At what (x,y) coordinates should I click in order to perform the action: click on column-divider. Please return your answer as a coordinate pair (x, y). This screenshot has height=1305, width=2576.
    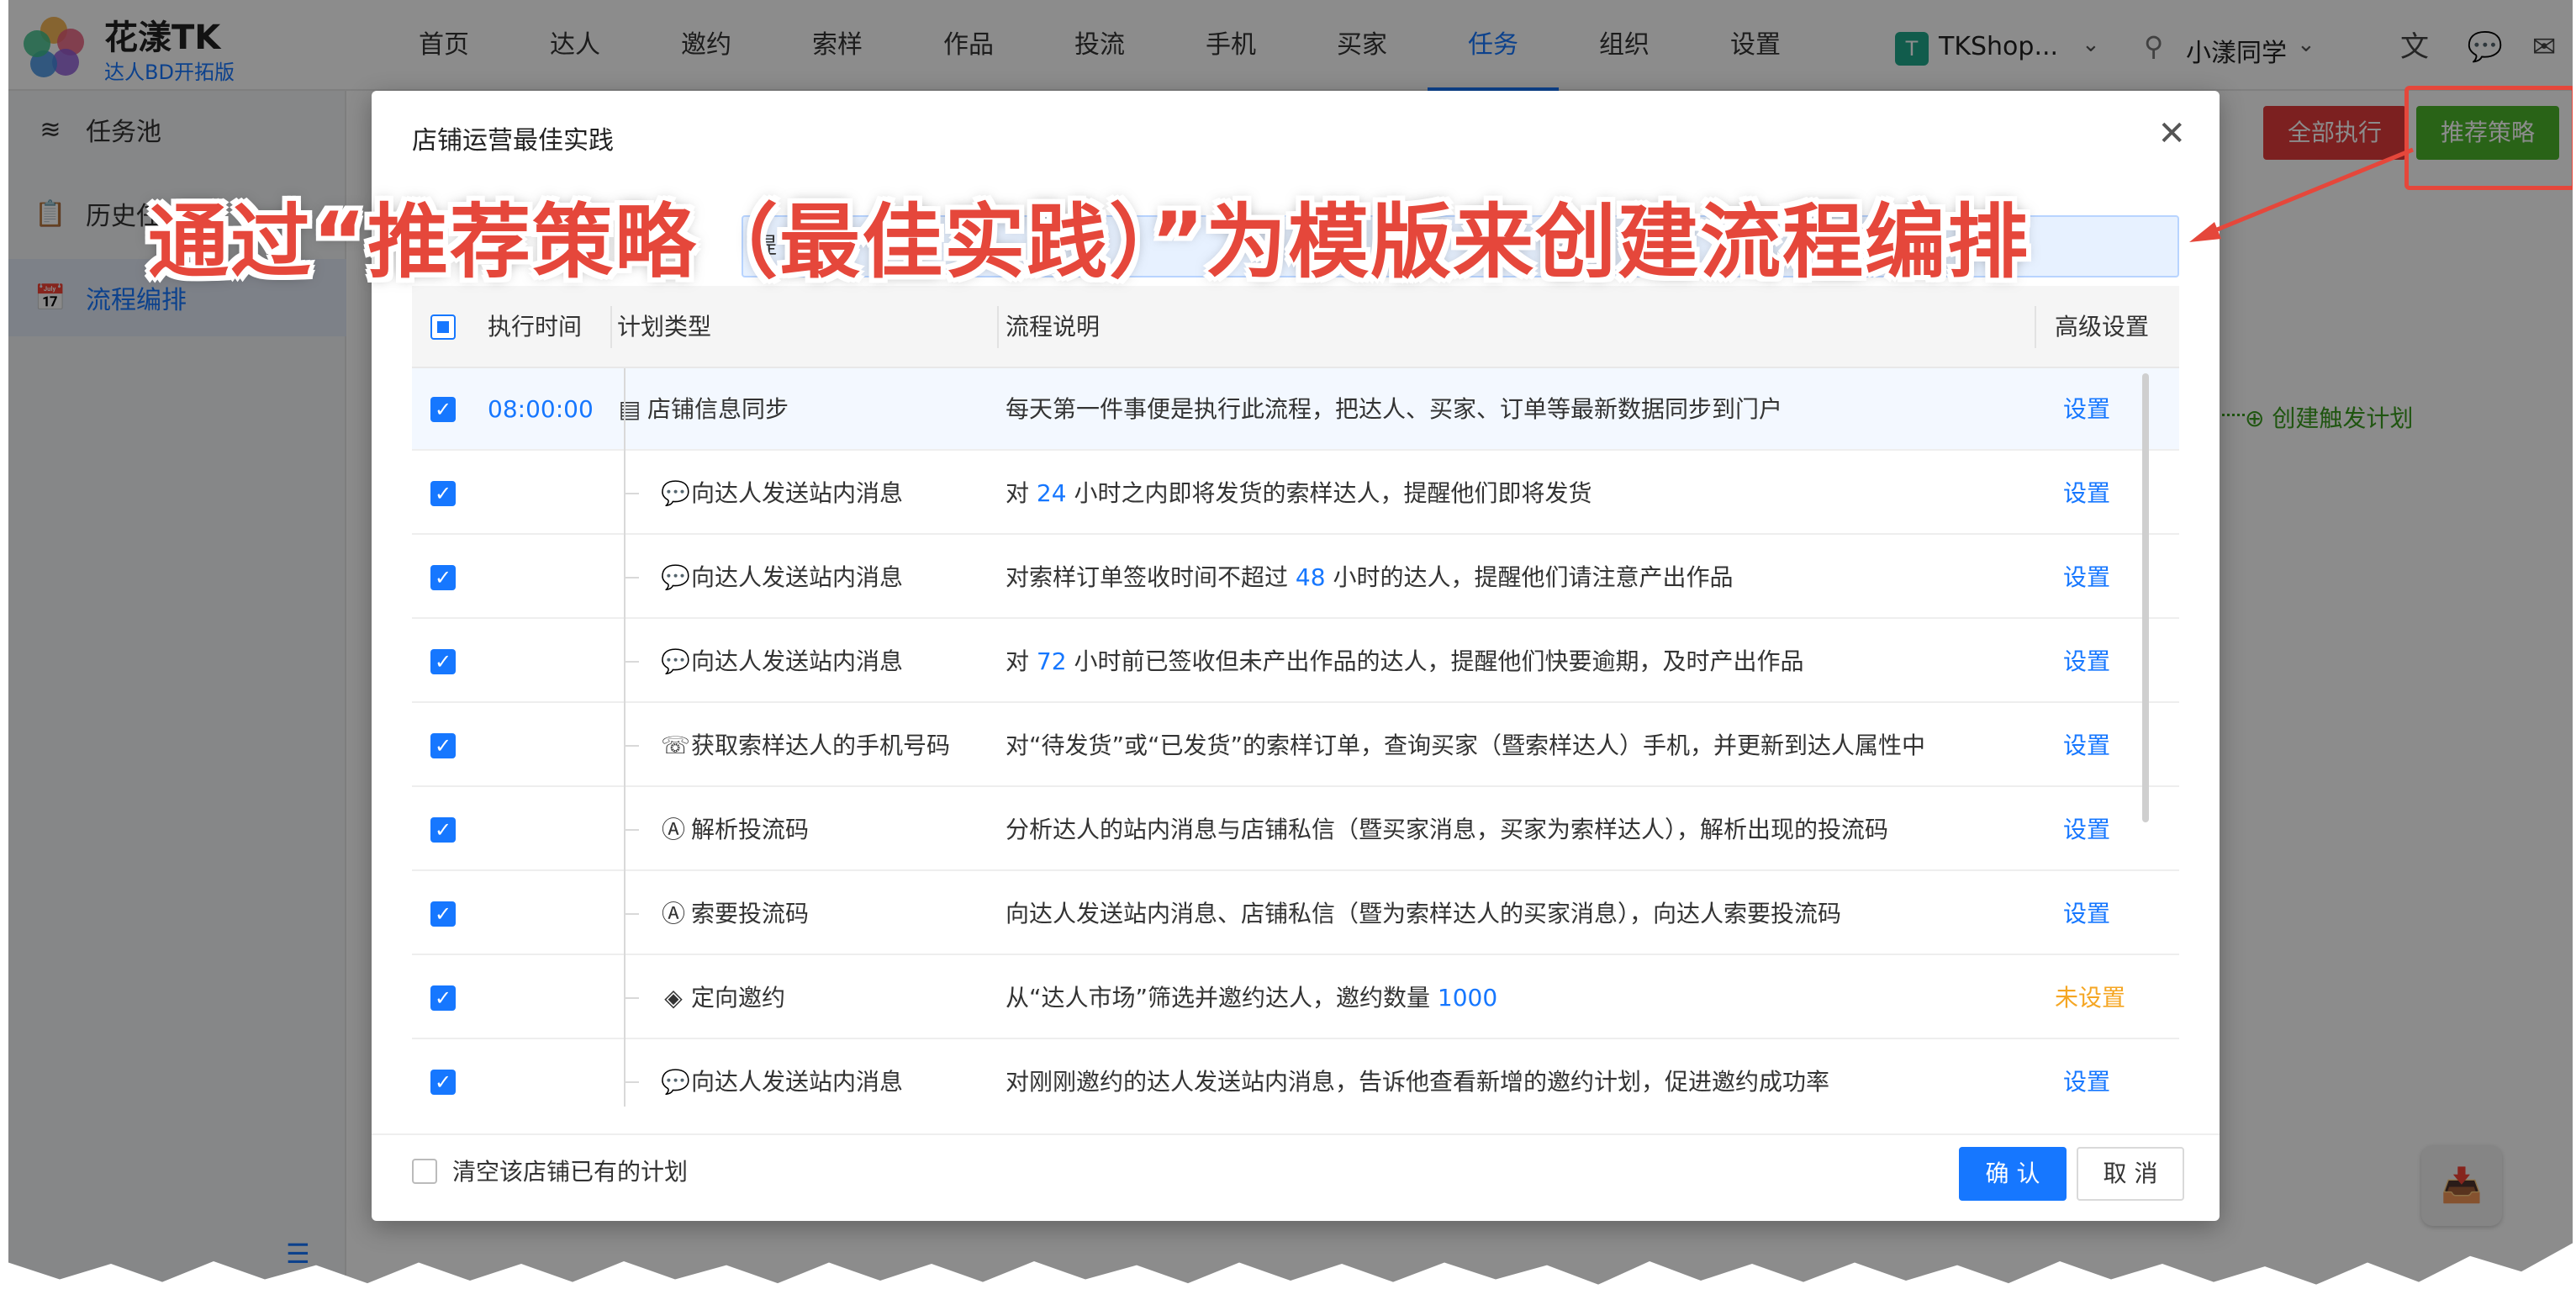
    Looking at the image, I should click on (611, 327).